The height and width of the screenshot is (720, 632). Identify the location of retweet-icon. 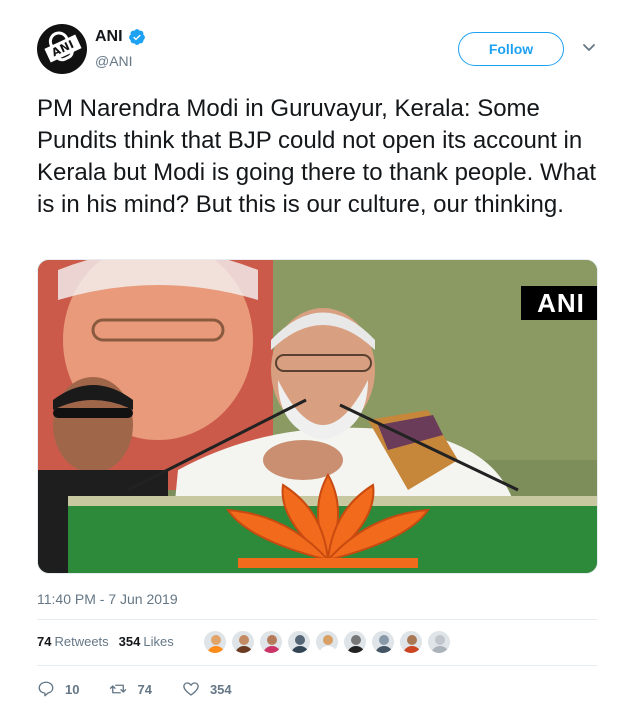
(118, 689).